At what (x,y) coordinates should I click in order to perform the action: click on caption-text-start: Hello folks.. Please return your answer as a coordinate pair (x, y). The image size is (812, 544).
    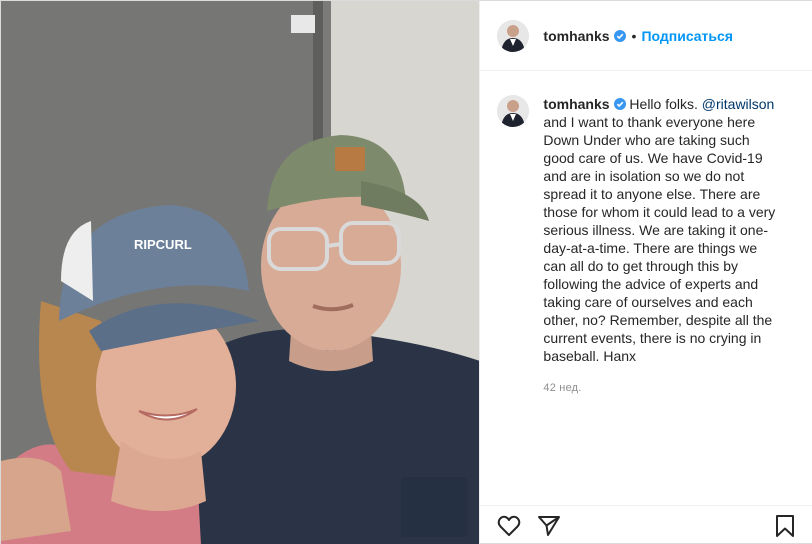
    Looking at the image, I should click on (665, 104).